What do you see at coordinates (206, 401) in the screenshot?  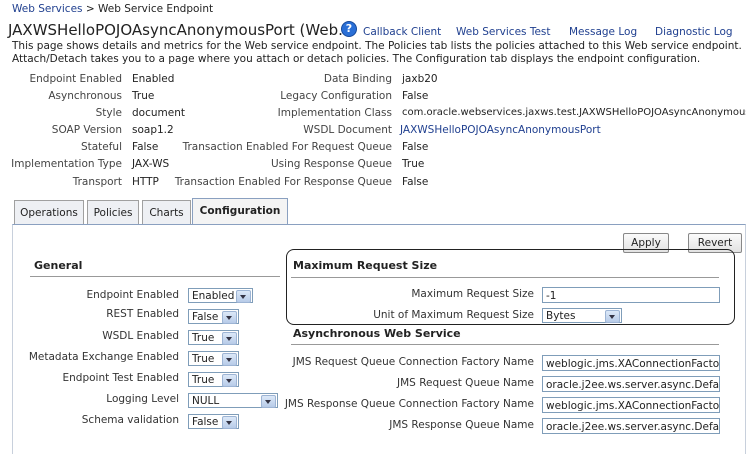 I see `logging-level-select-value: NULL` at bounding box center [206, 401].